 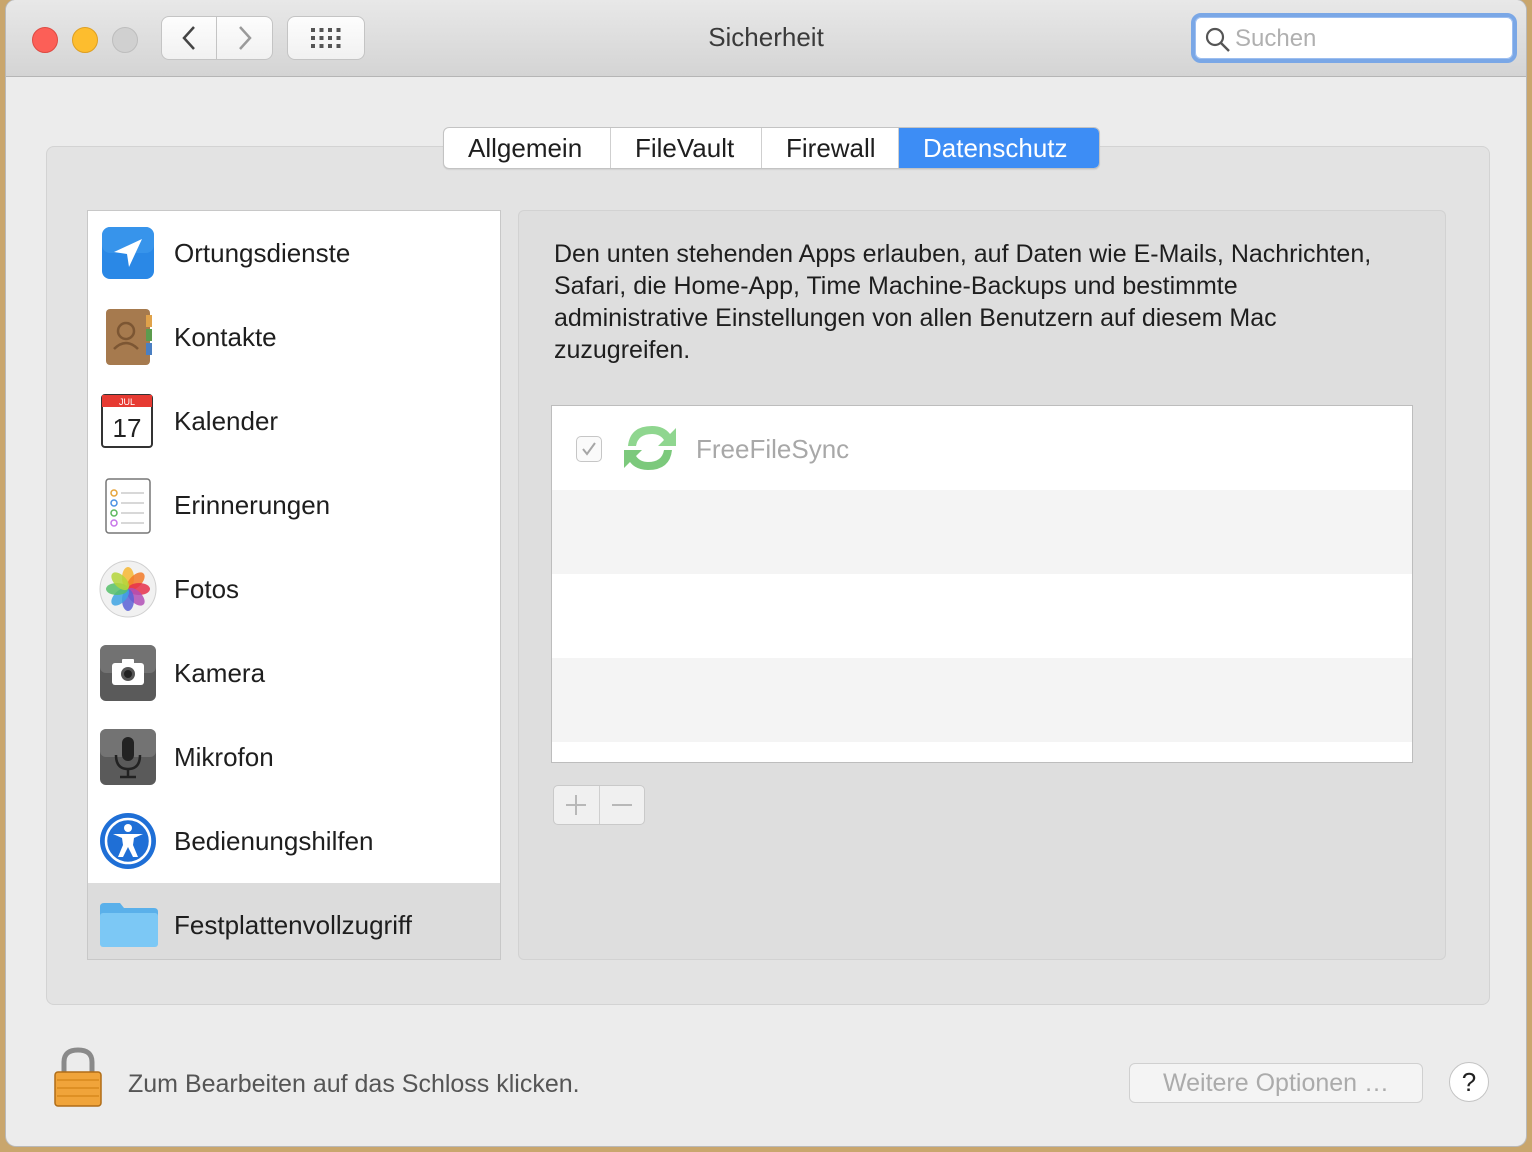 I want to click on tab-allgemein: Allgemein, so click(x=527, y=148).